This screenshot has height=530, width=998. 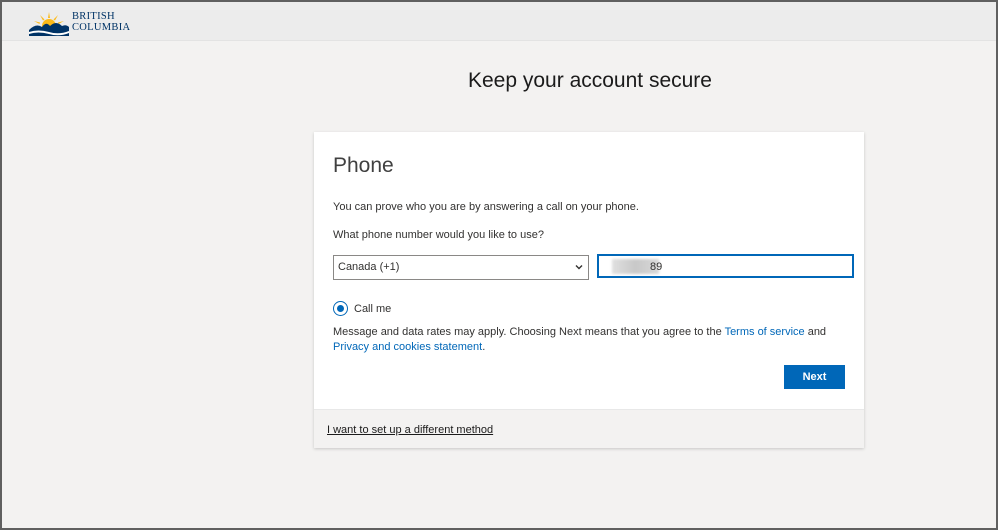 I want to click on terms-of-service-link: Terms of service, so click(x=765, y=332).